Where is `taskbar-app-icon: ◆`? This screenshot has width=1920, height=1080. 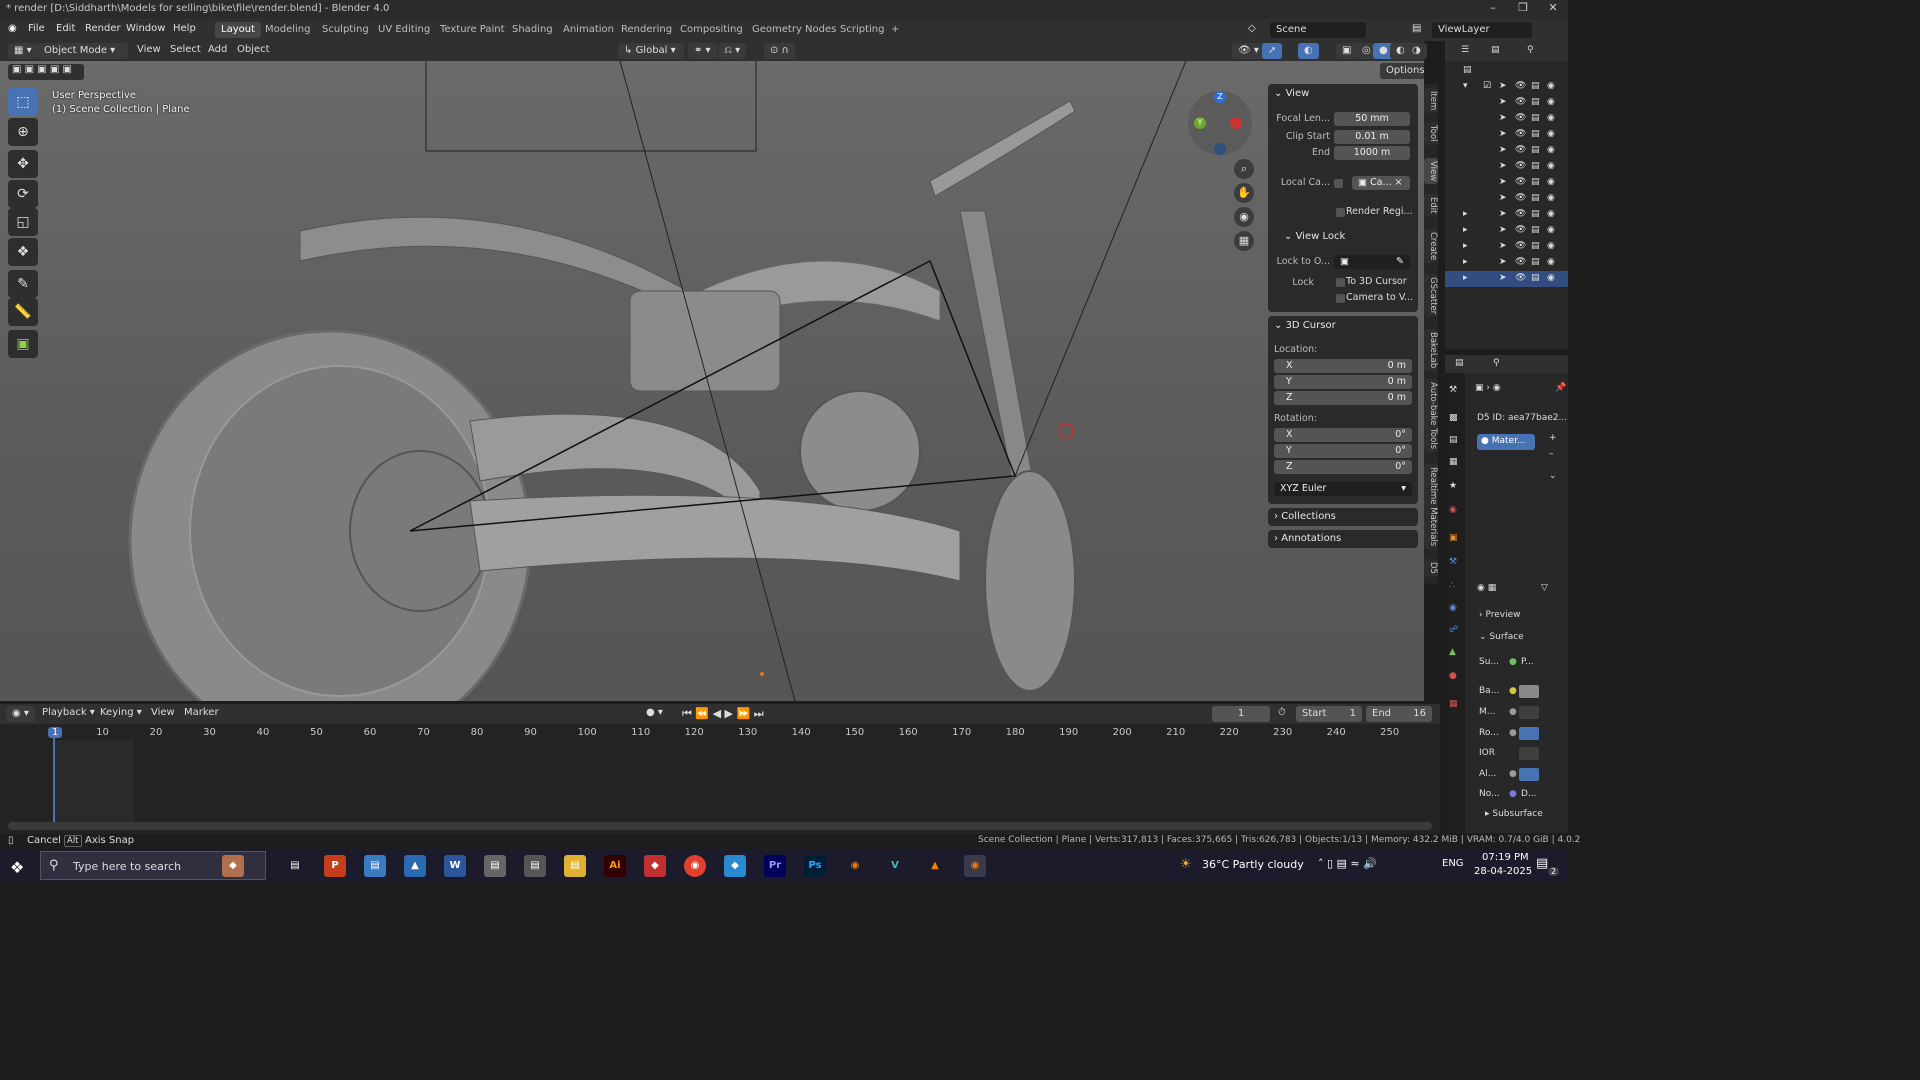 taskbar-app-icon: ◆ is located at coordinates (655, 866).